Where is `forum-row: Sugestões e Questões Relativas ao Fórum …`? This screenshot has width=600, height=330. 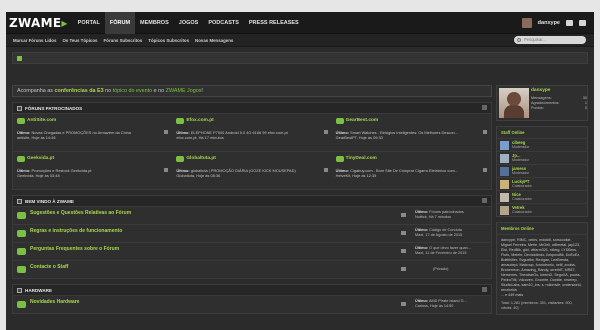
forum-row: Sugestões e Questões Relativas ao Fórum … is located at coordinates (252, 215).